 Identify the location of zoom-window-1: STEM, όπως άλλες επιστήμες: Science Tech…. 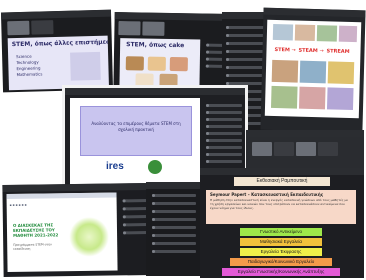
(57, 51).